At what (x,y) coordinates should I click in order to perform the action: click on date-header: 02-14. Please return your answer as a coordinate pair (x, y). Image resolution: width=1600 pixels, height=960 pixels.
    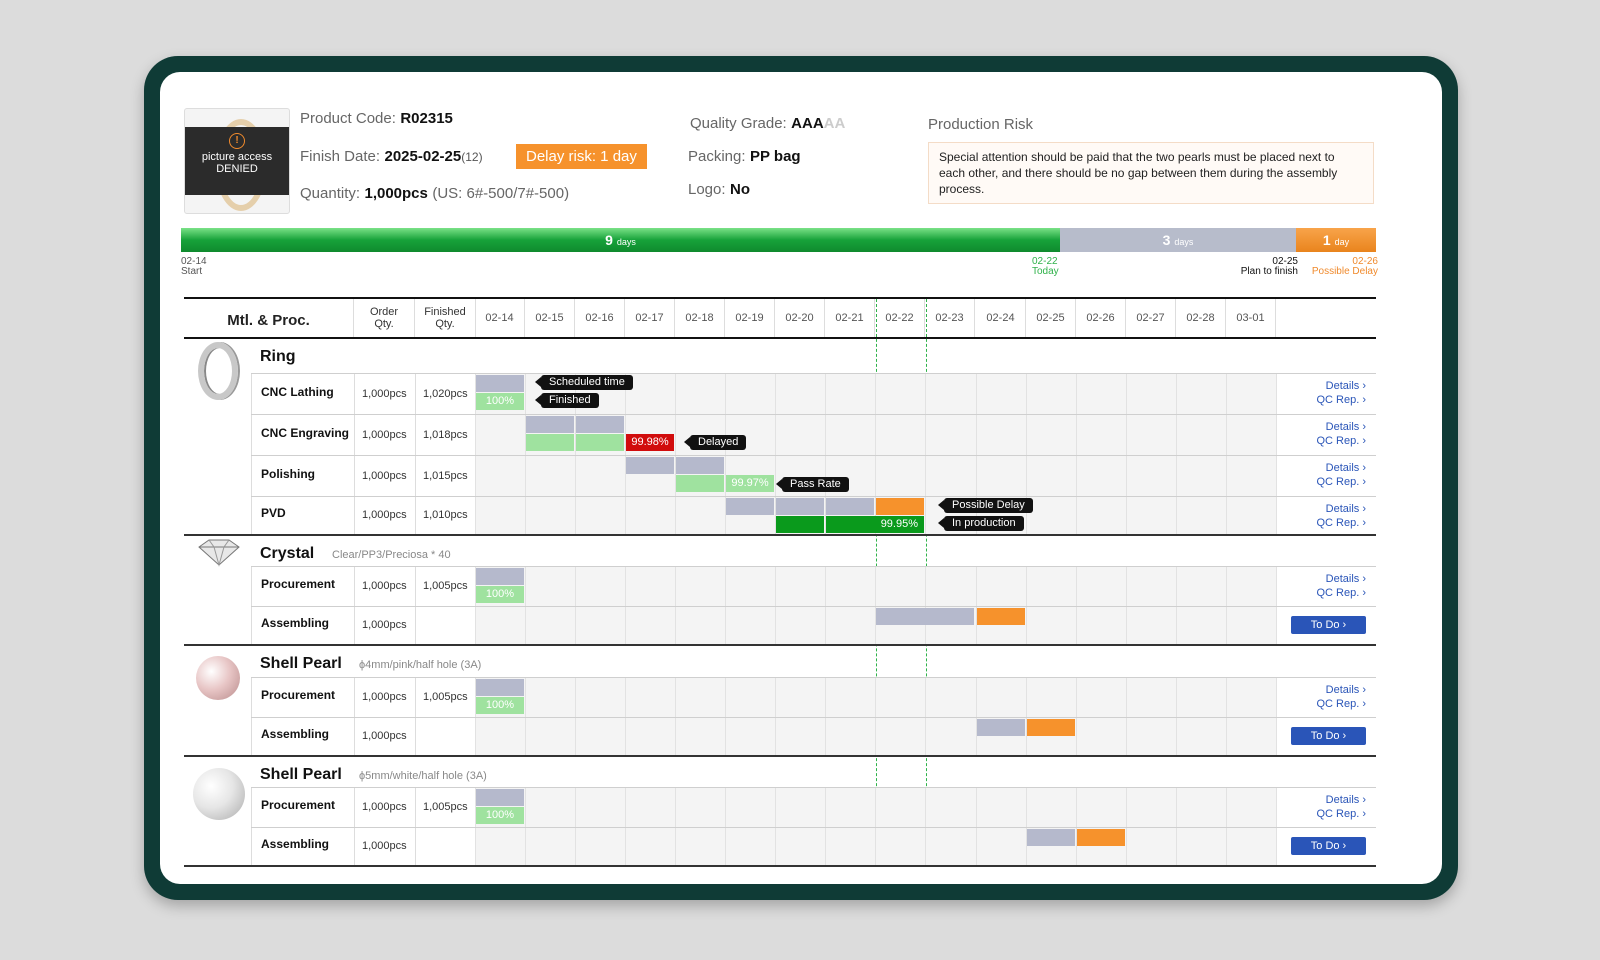
    Looking at the image, I should click on (500, 318).